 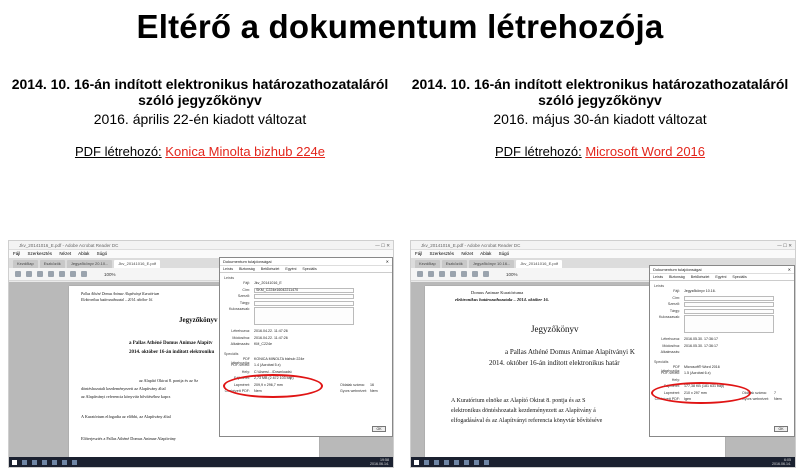 What do you see at coordinates (603, 462) in the screenshot?
I see `right-taskbar: 6:05 2016.06.14.` at bounding box center [603, 462].